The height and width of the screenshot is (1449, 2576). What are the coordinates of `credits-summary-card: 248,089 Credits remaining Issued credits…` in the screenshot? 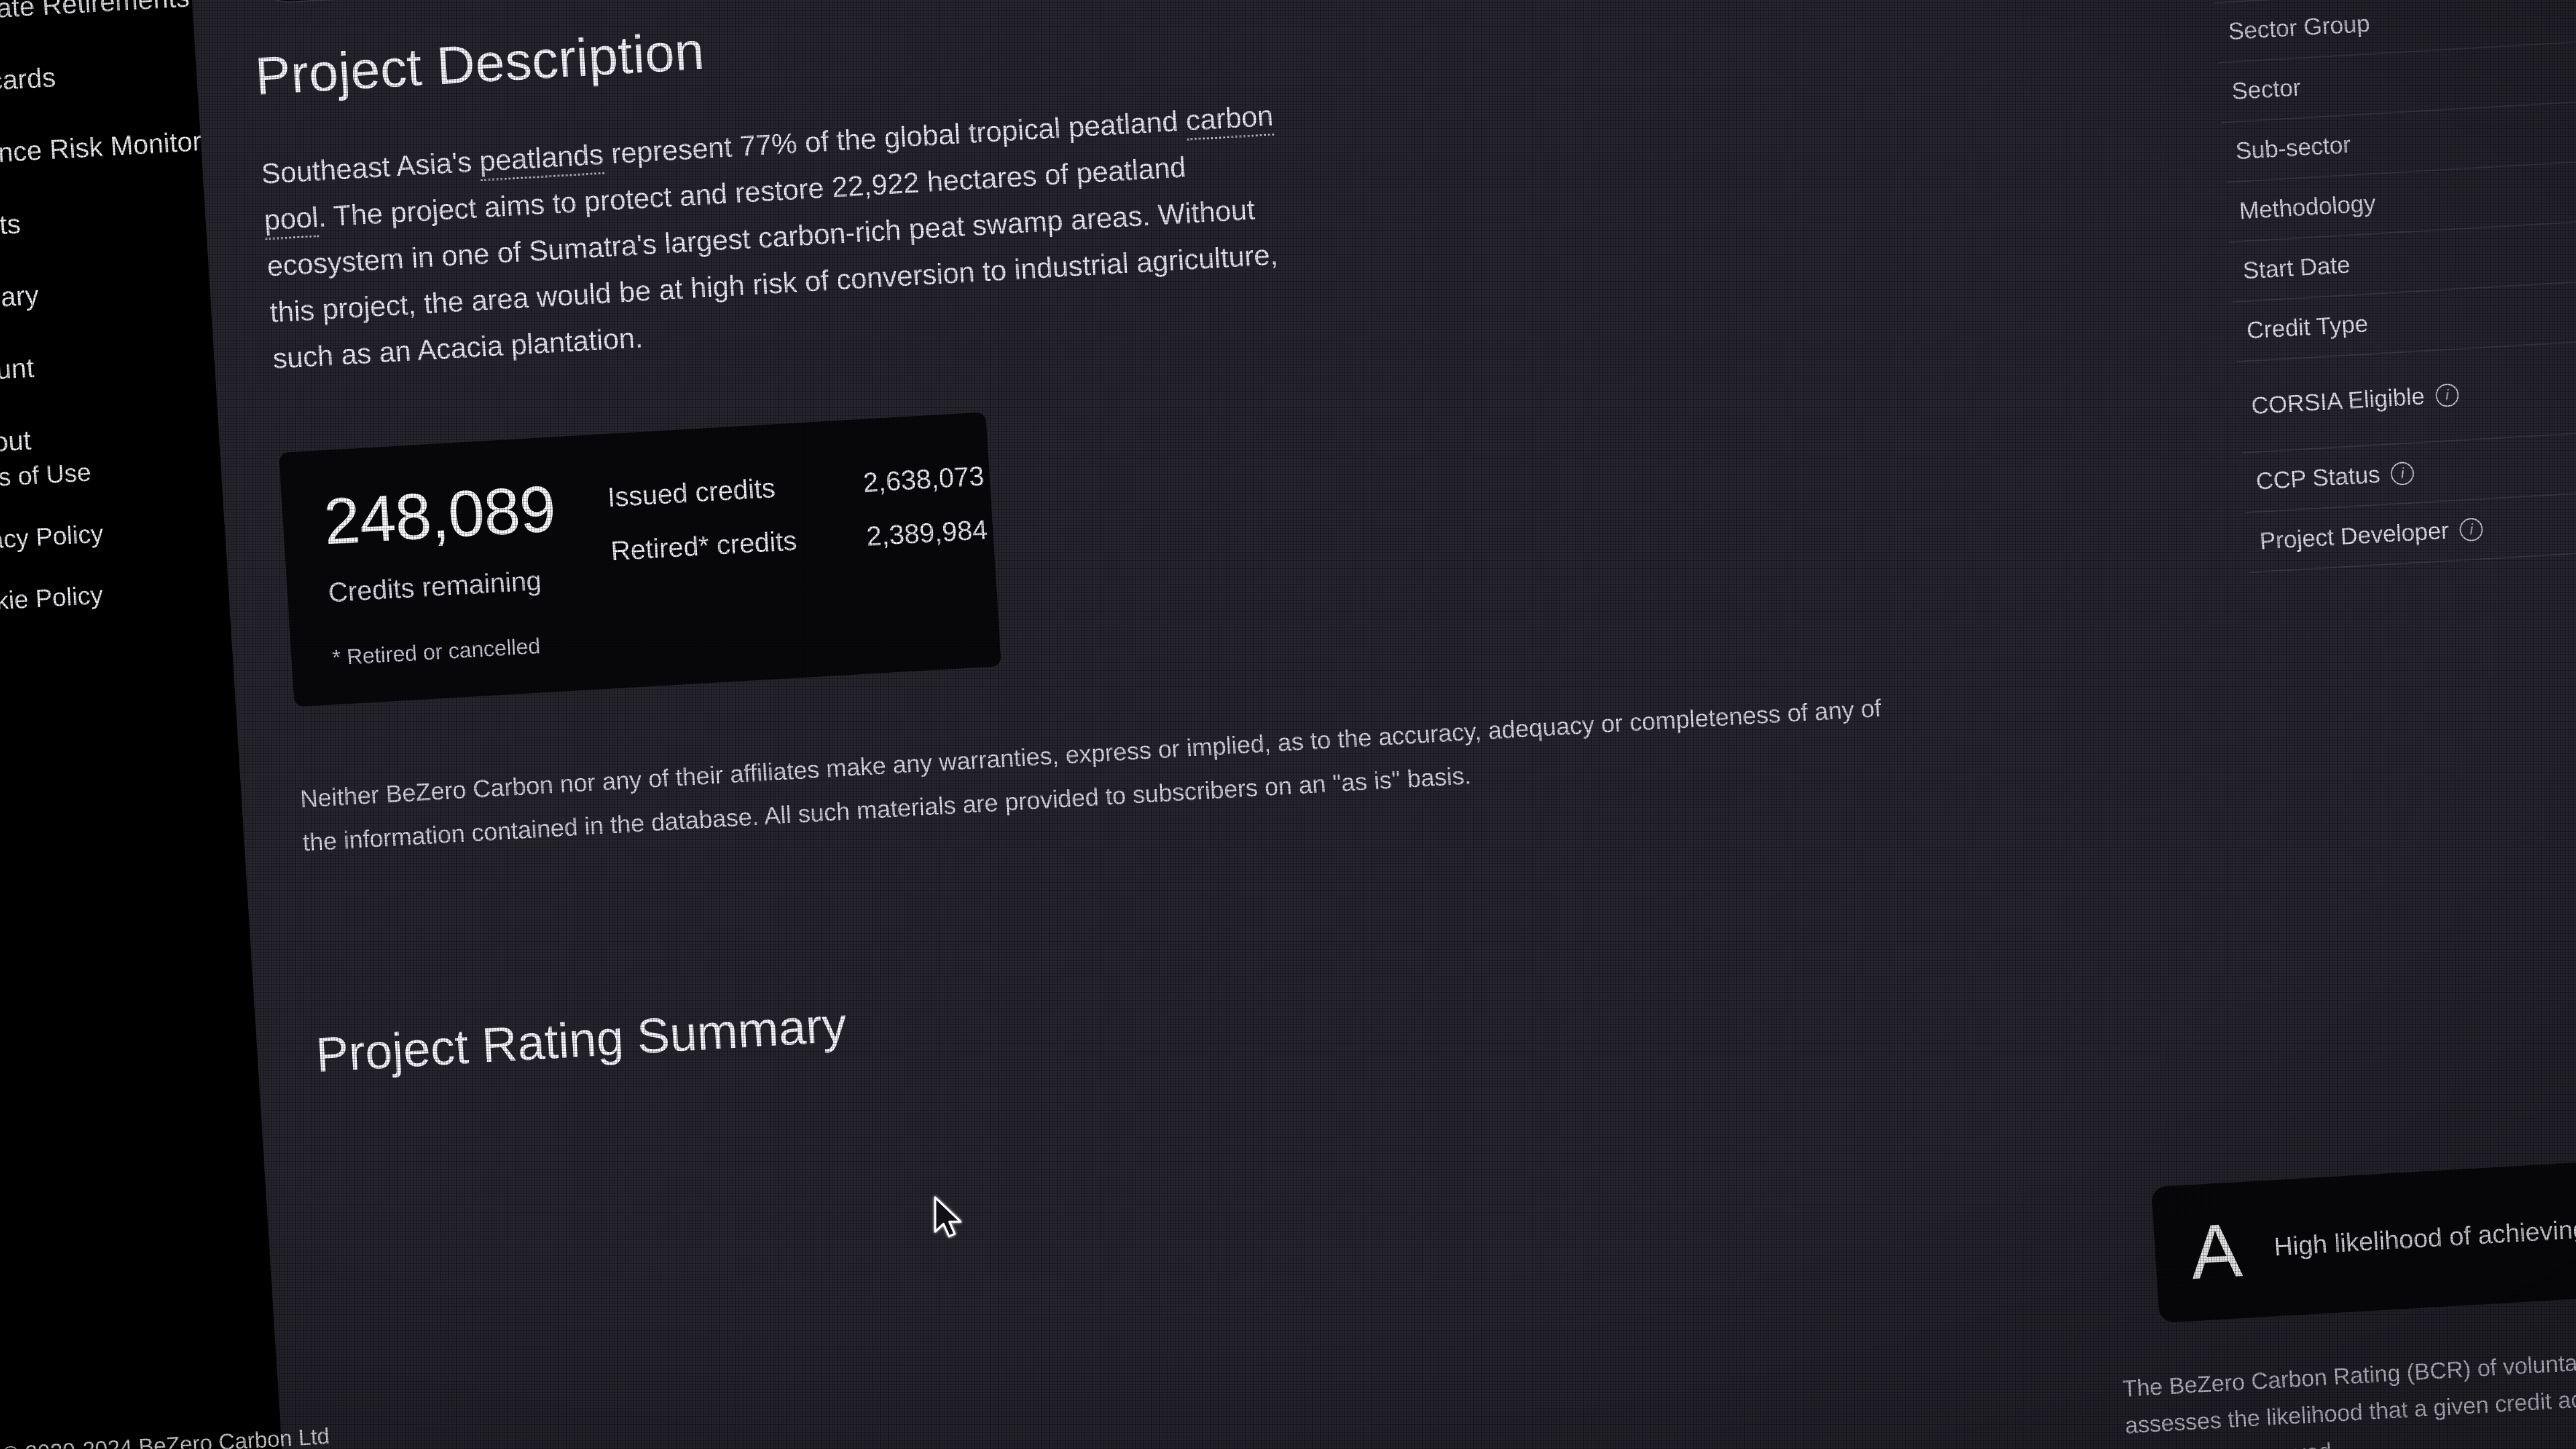 It's located at (640, 559).